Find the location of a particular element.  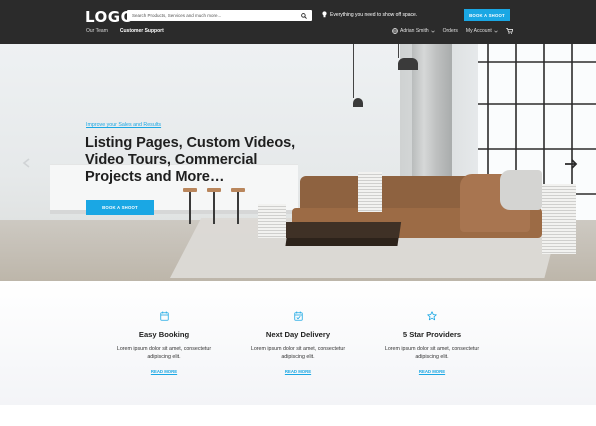

cart-button is located at coordinates (509, 31).